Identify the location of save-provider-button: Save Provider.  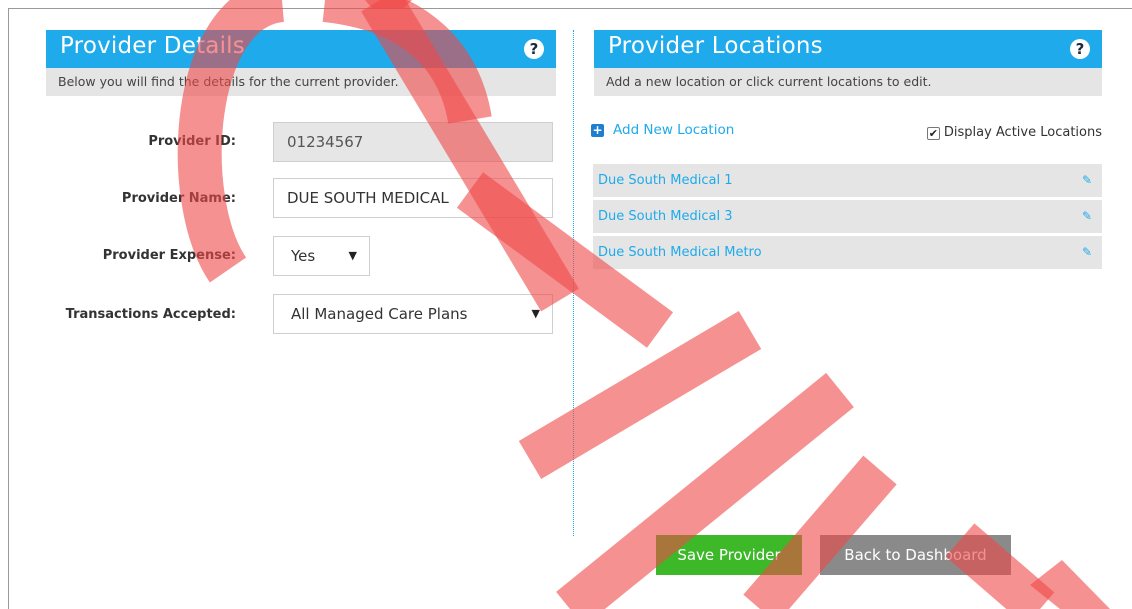
(729, 555).